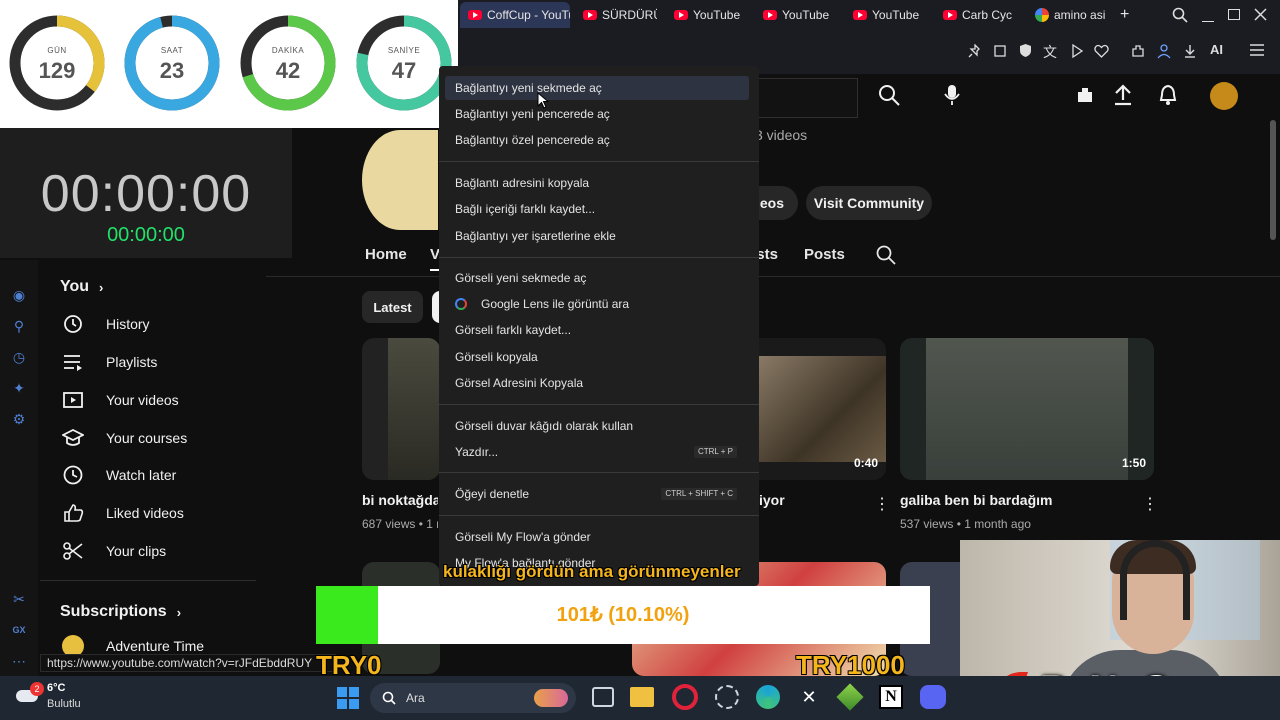 The image size is (1280, 720). I want to click on history-icon: ◷, so click(19, 357).